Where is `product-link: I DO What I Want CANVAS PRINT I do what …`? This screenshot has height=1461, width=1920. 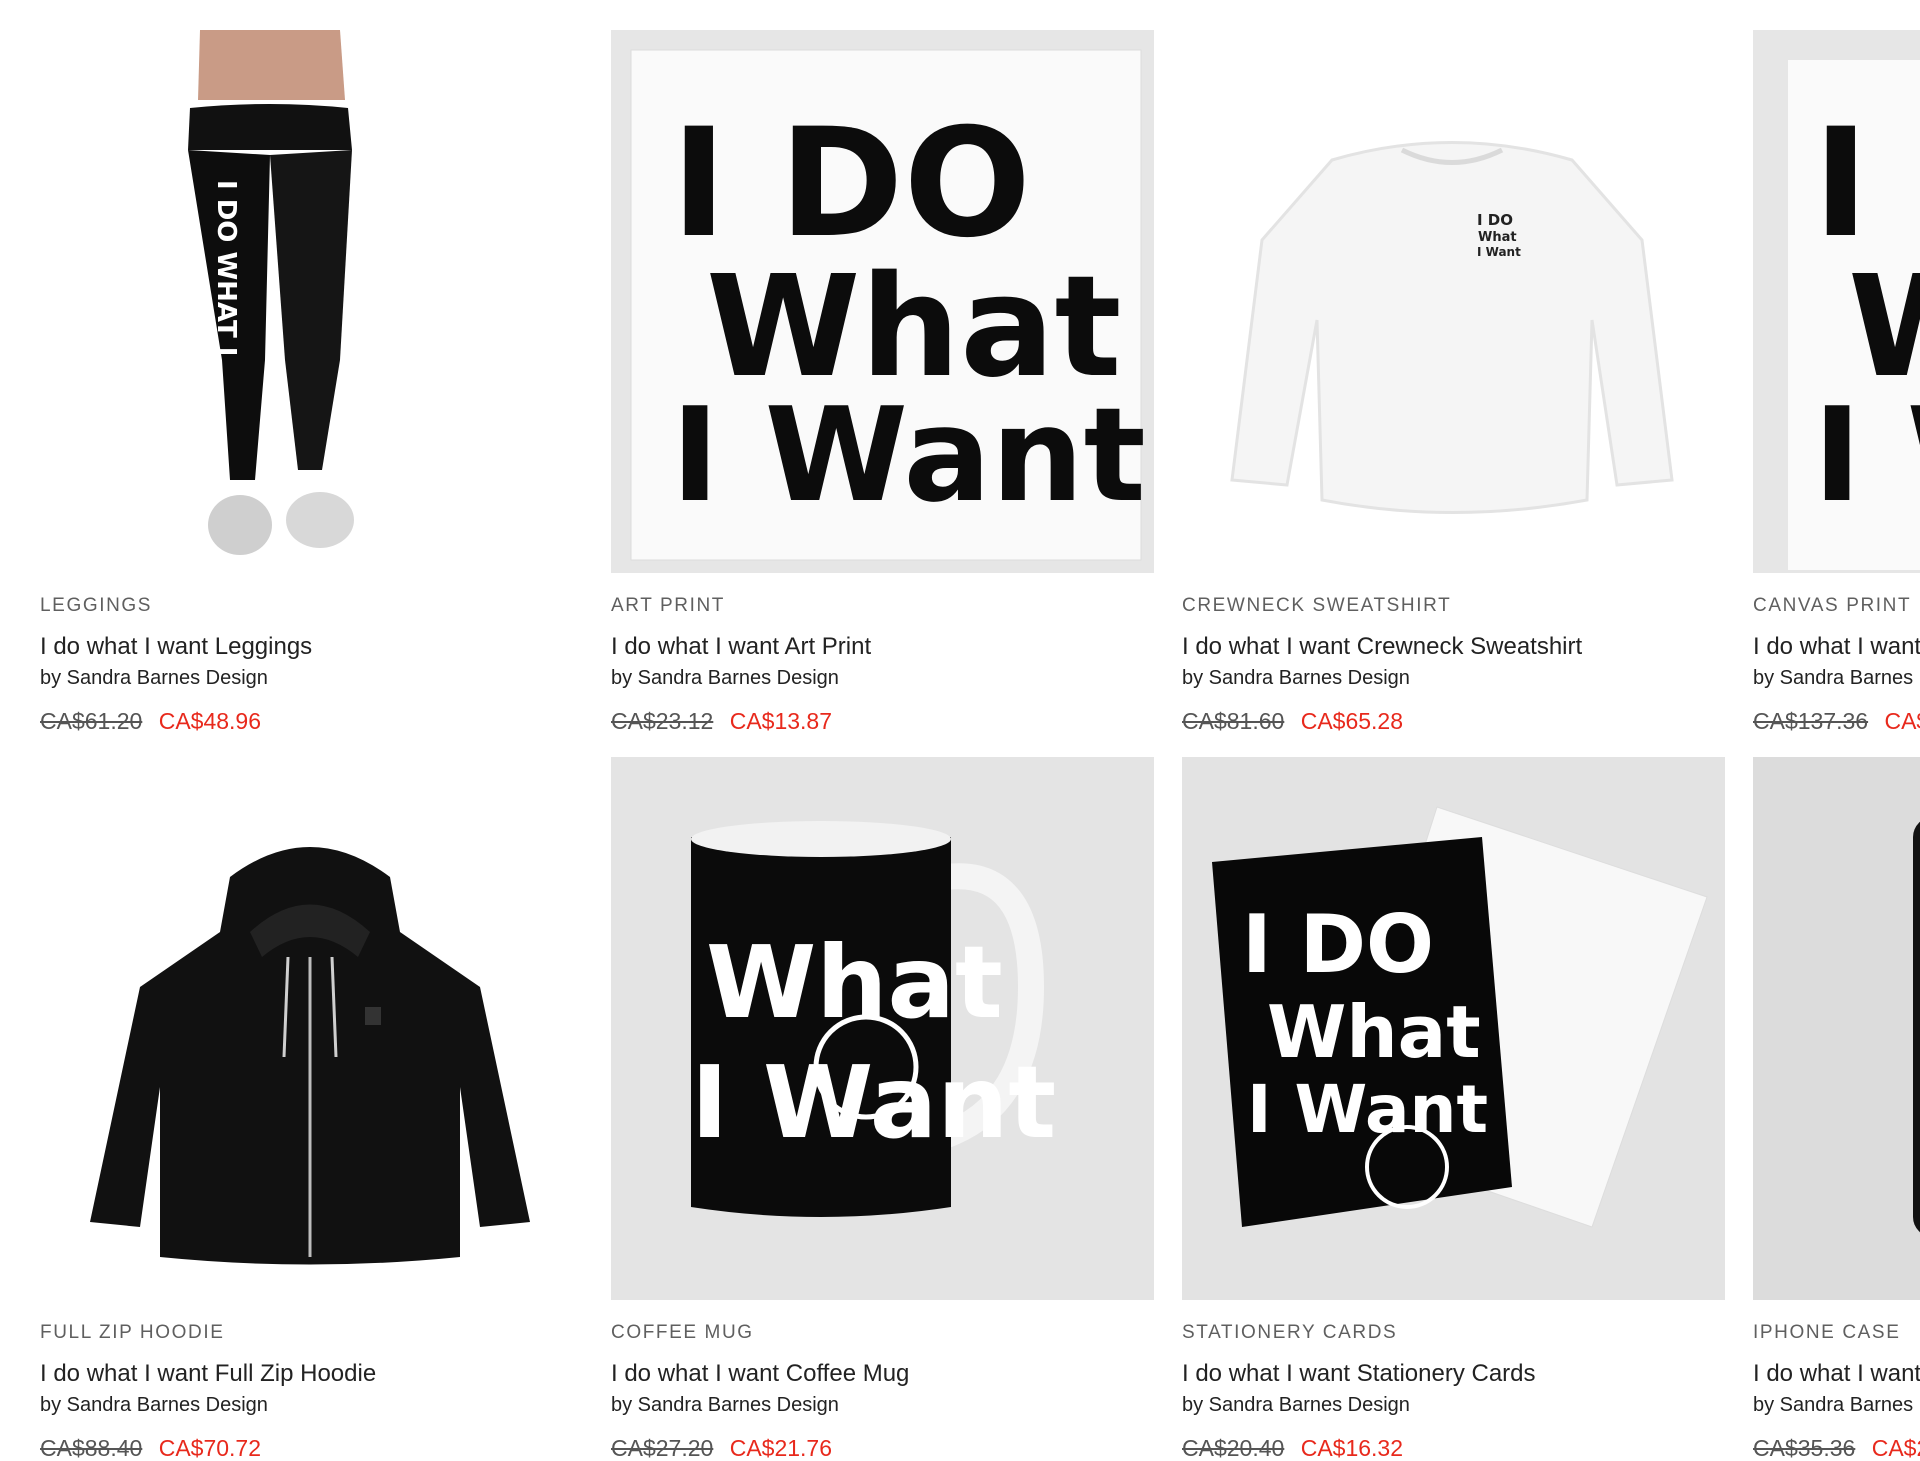 product-link: I DO What I Want CANVAS PRINT I do what … is located at coordinates (1836, 382).